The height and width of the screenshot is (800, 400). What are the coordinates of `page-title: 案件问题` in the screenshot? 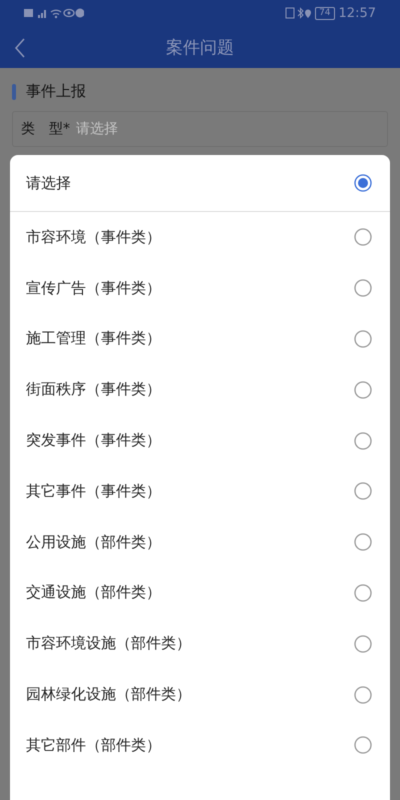 It's located at (200, 47).